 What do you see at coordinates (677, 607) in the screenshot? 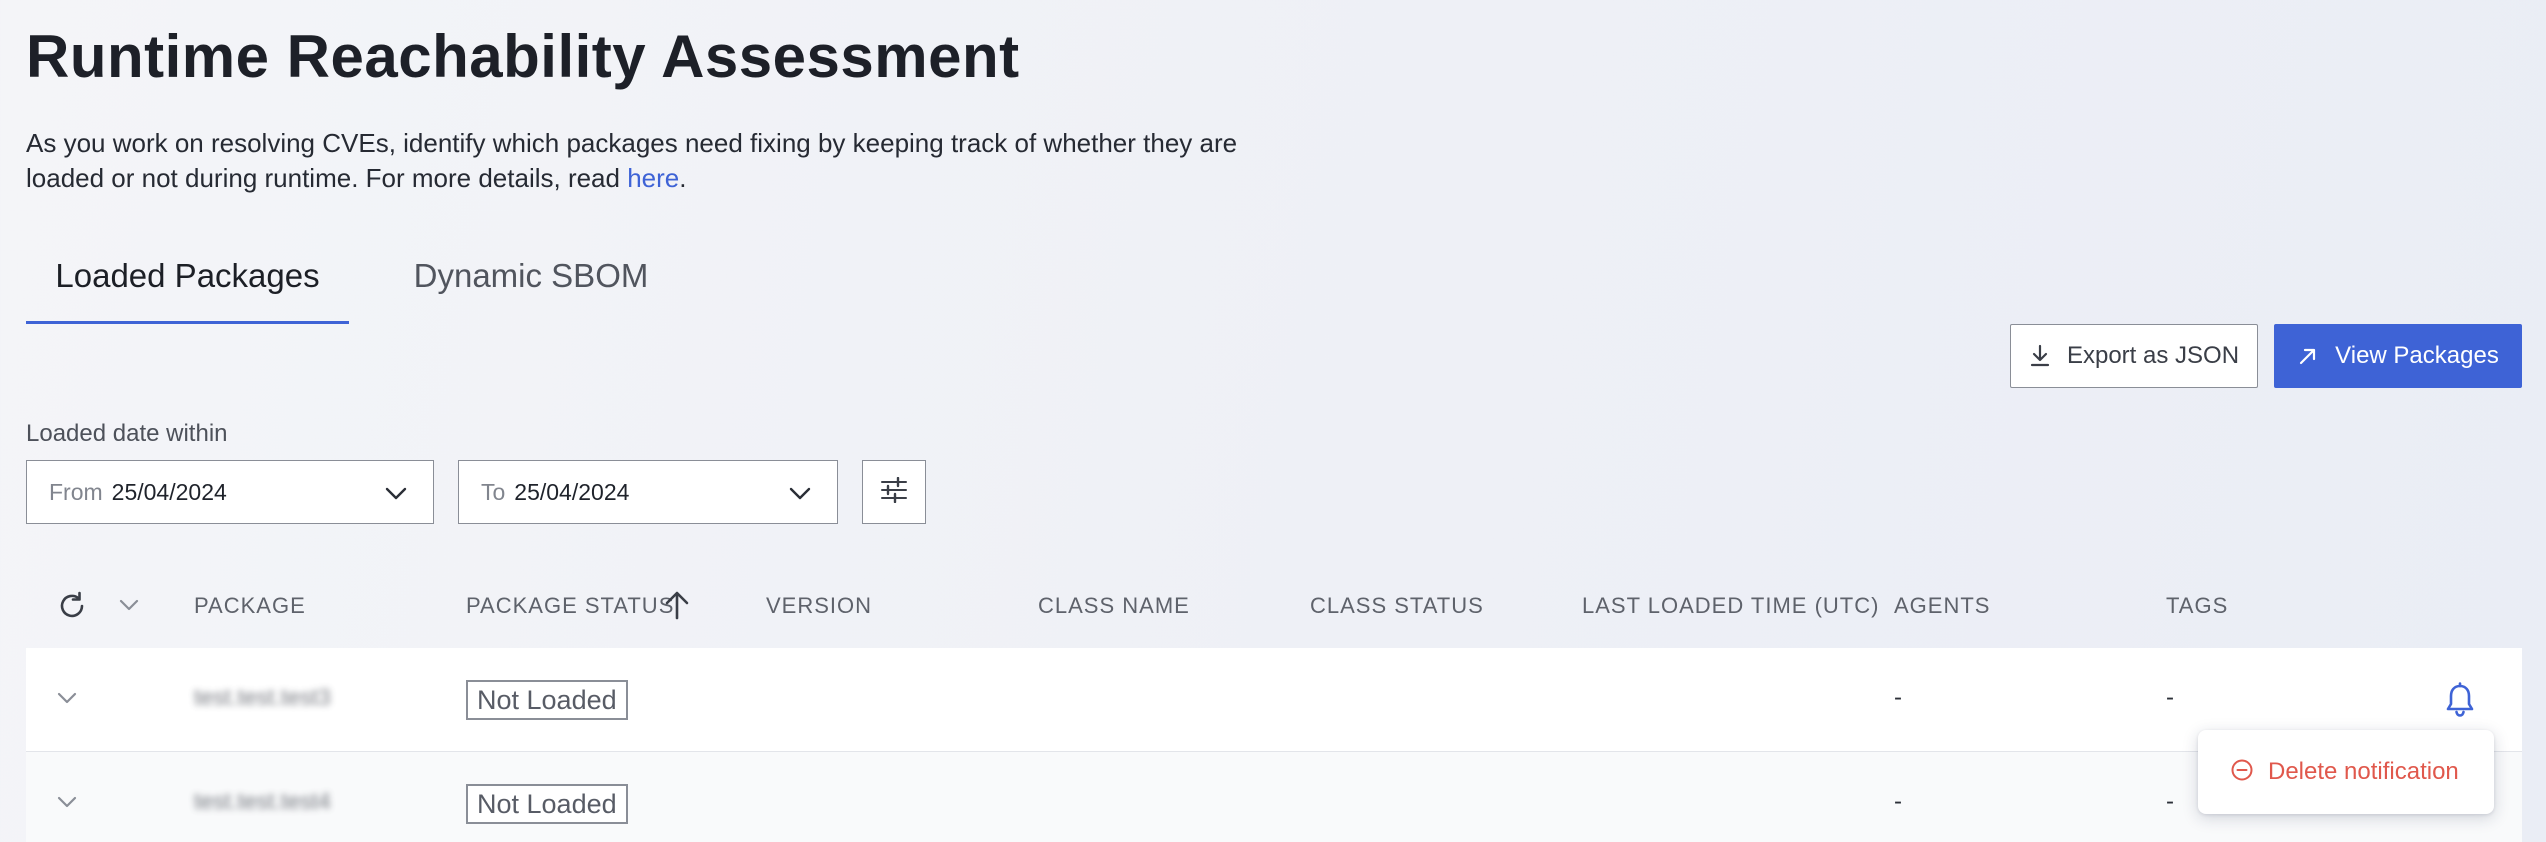
I see `arrow-up-icon` at bounding box center [677, 607].